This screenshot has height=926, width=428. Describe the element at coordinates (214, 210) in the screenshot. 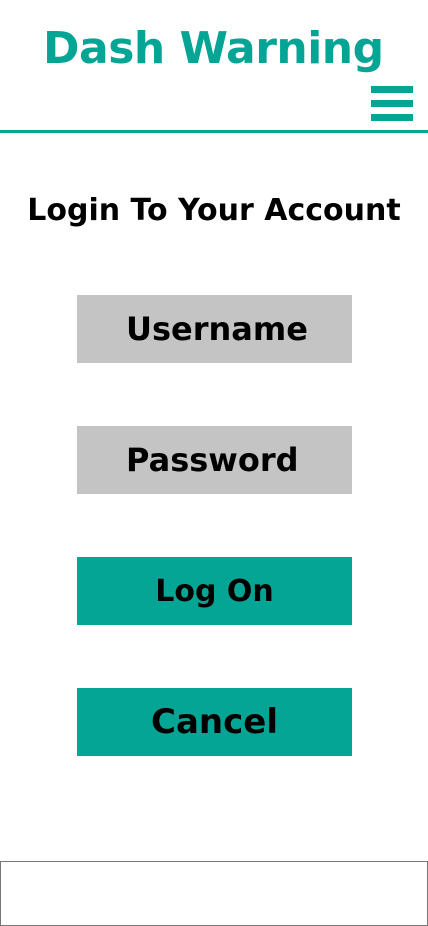

I see `login-heading: Login To Your Account` at that location.